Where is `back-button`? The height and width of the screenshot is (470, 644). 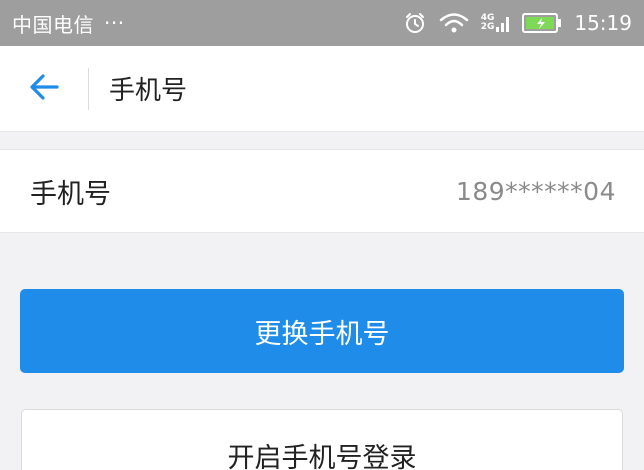 back-button is located at coordinates (44, 89).